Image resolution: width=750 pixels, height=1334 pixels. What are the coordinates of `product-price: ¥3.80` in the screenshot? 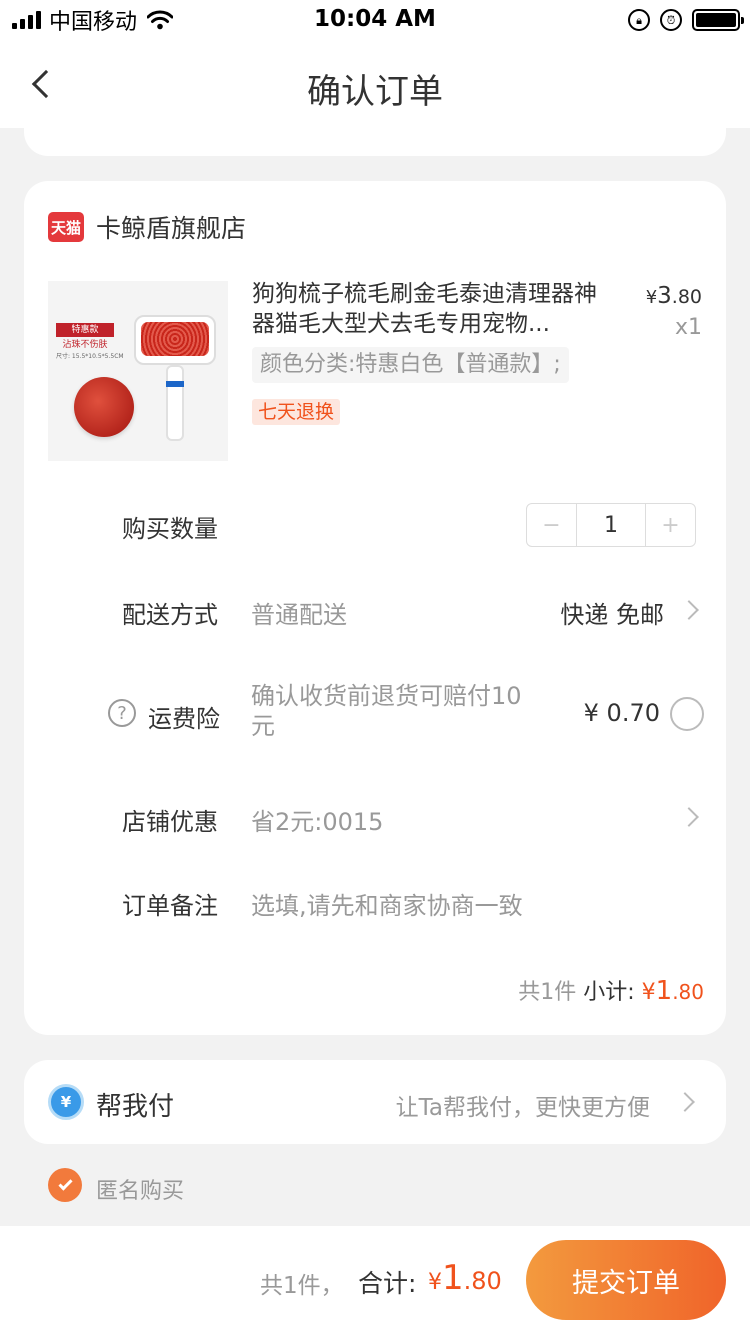 It's located at (673, 296).